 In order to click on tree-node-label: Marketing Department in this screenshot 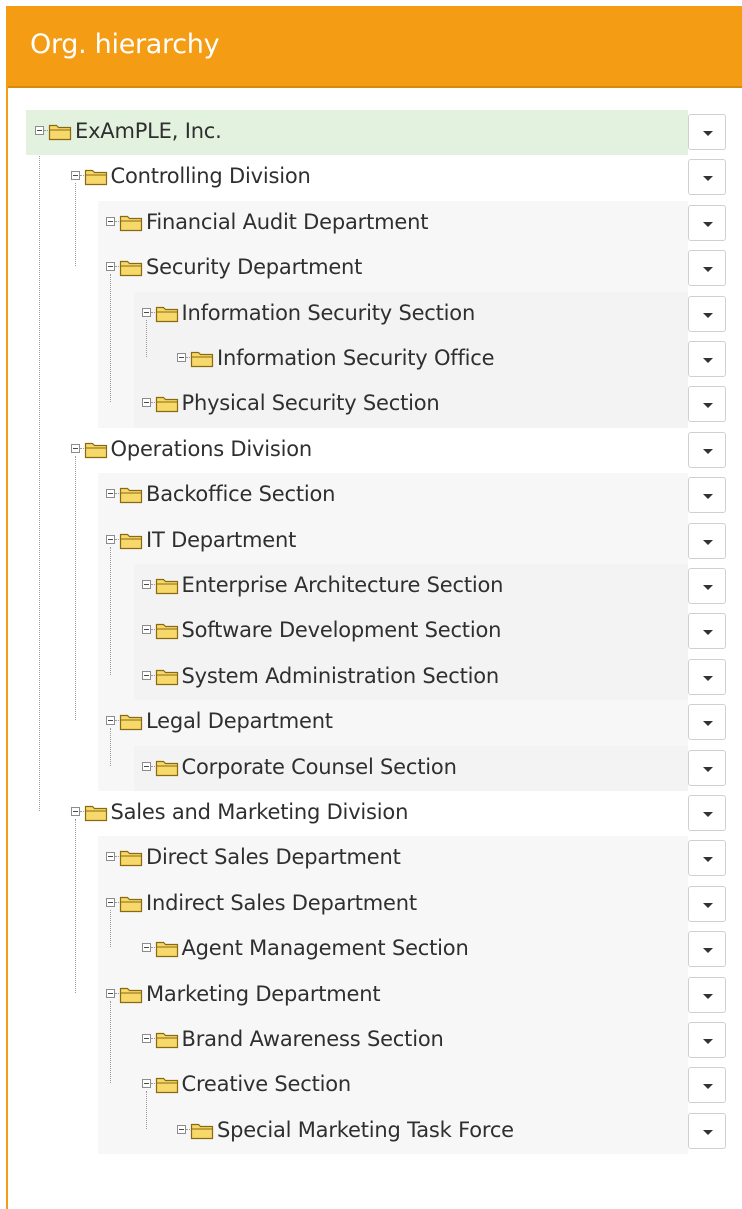, I will do `click(263, 994)`.